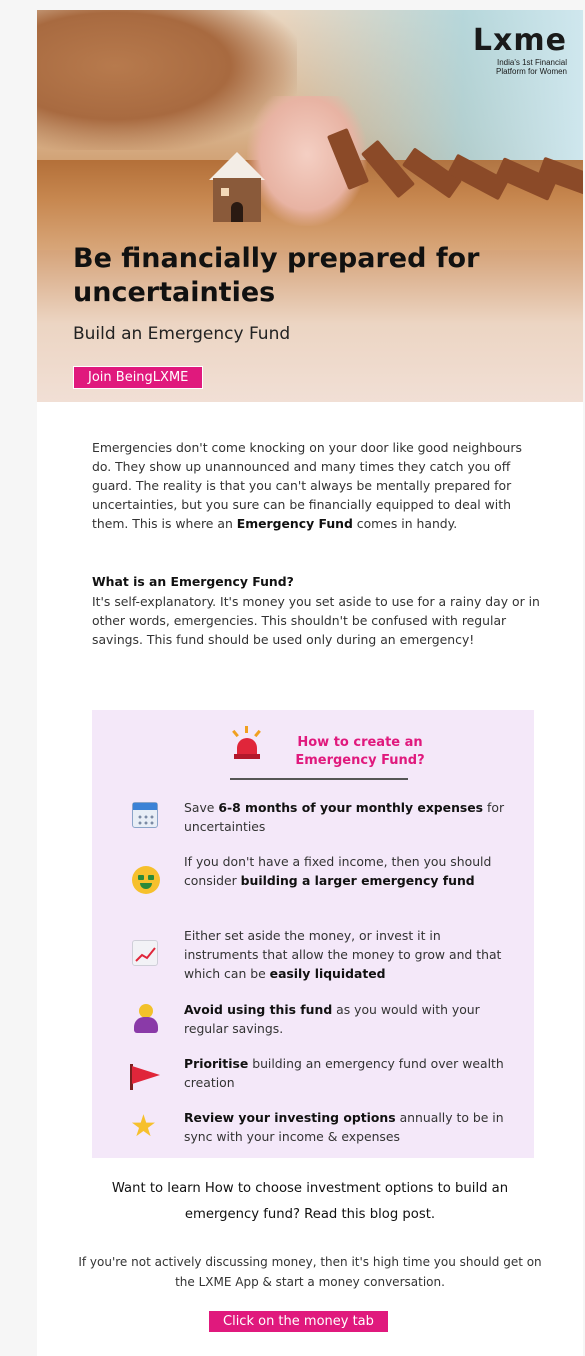  I want to click on intro-bold: Emergency Fund, so click(294, 523).